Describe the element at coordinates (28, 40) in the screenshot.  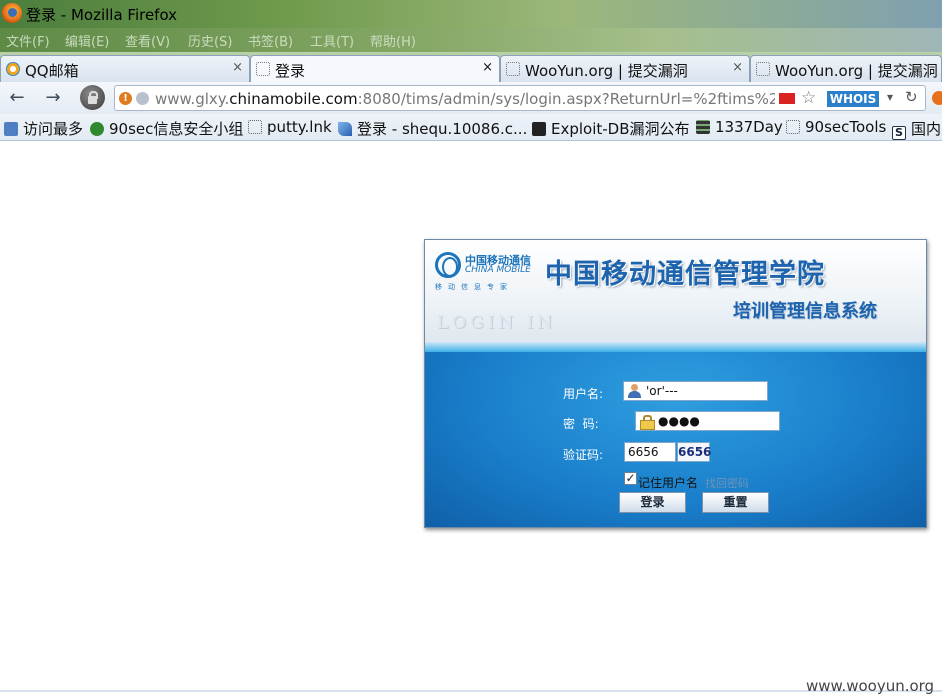
I see `menu-file: 文件(F)` at that location.